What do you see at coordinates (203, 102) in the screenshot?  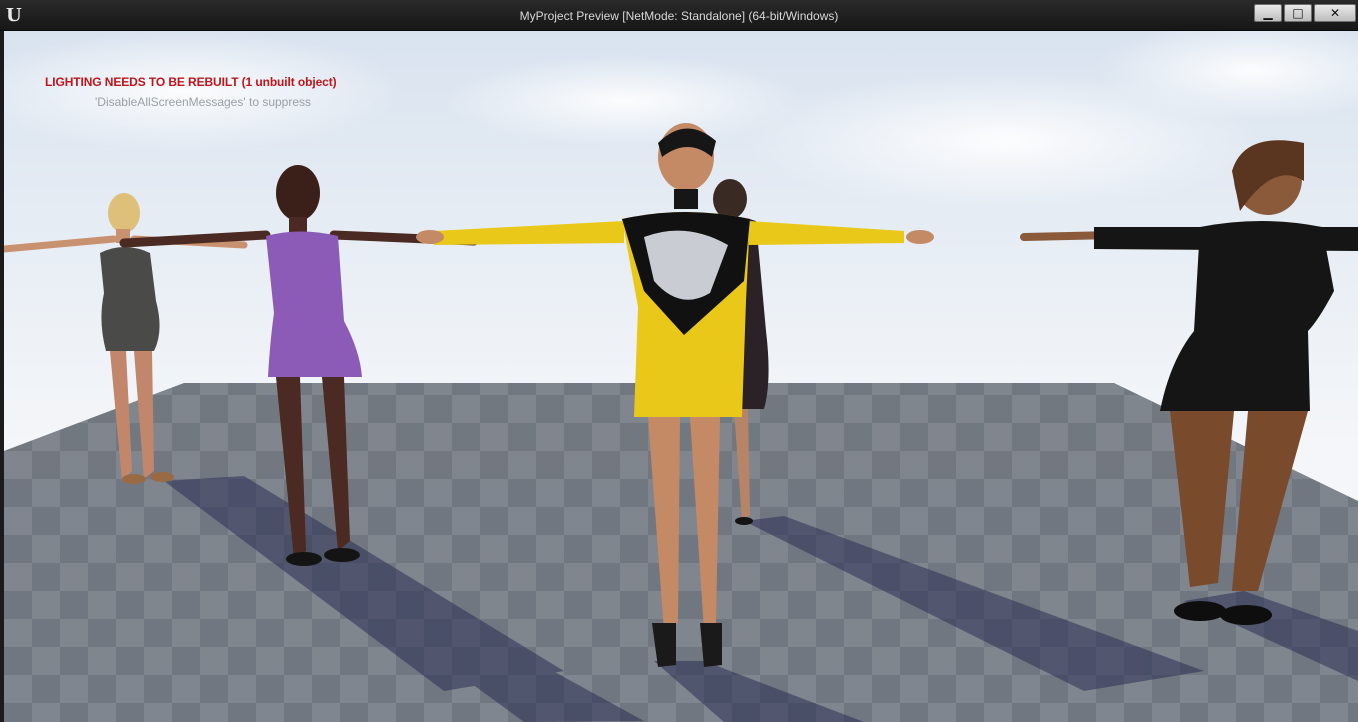 I see `suppress-hint-message: 'DisableAllScreenMessages' to suppress` at bounding box center [203, 102].